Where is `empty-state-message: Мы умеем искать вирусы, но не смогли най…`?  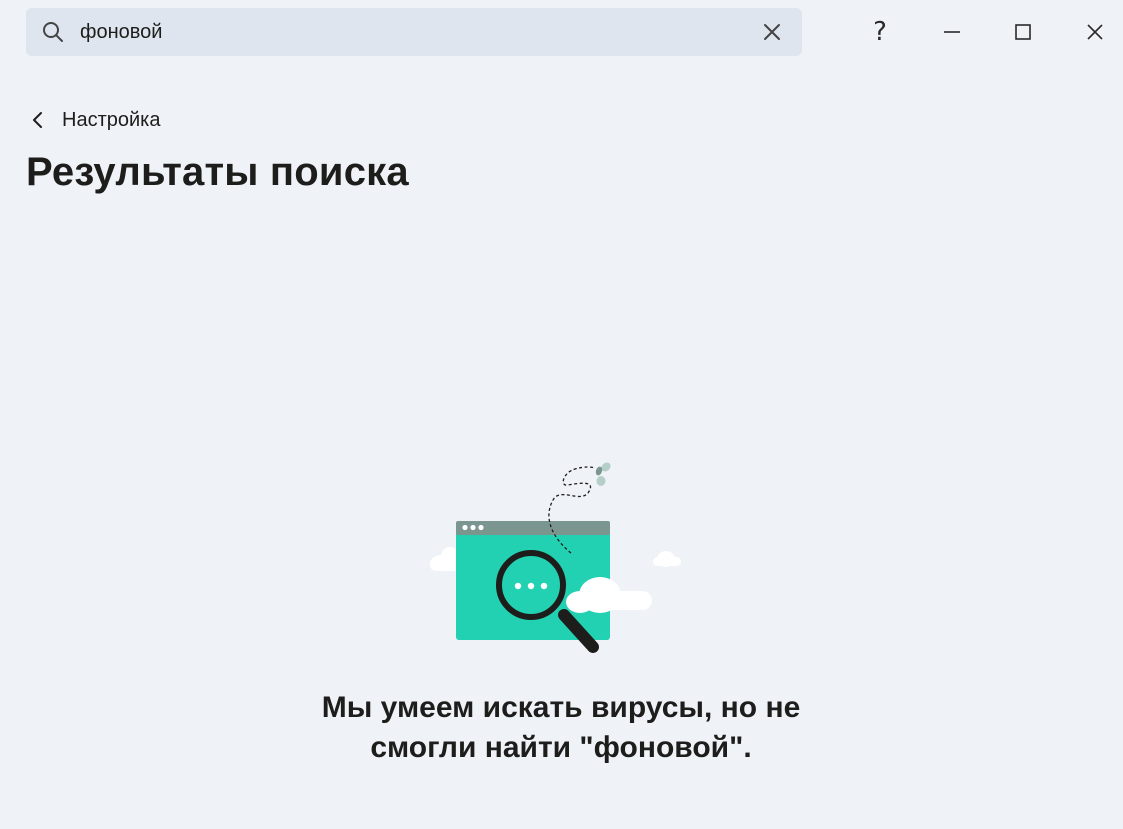
empty-state-message: Мы умеем искать вирусы, но не смогли най… is located at coordinates (561, 728).